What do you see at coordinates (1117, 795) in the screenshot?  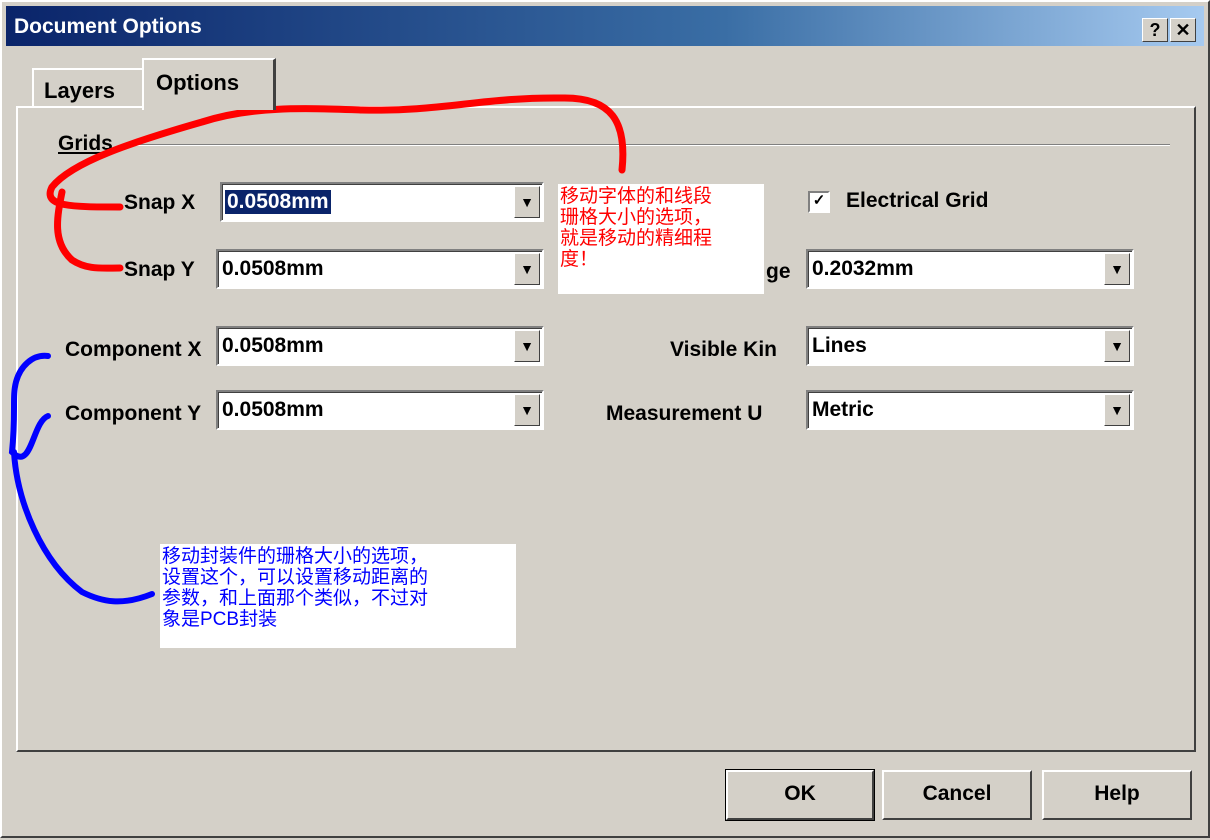 I see `help-button: Help` at bounding box center [1117, 795].